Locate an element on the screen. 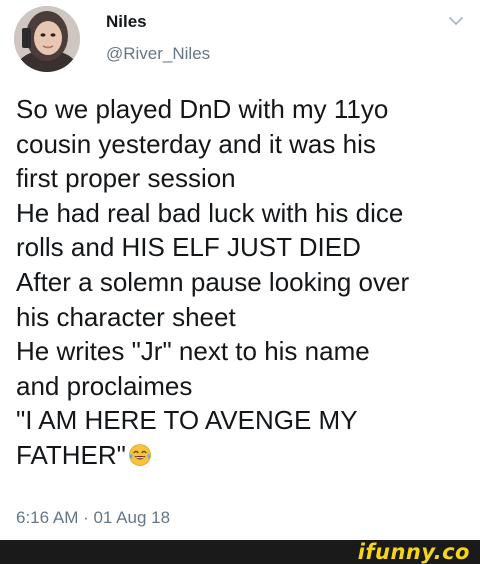 This screenshot has width=480, height=564. tweet-text-line: his character sheet is located at coordinates (126, 316).